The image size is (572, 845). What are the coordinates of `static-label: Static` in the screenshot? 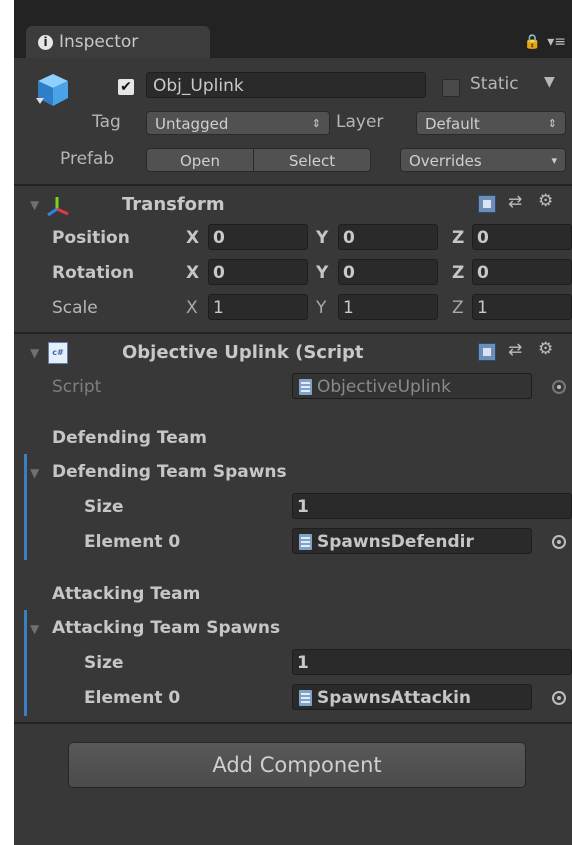 It's located at (494, 84).